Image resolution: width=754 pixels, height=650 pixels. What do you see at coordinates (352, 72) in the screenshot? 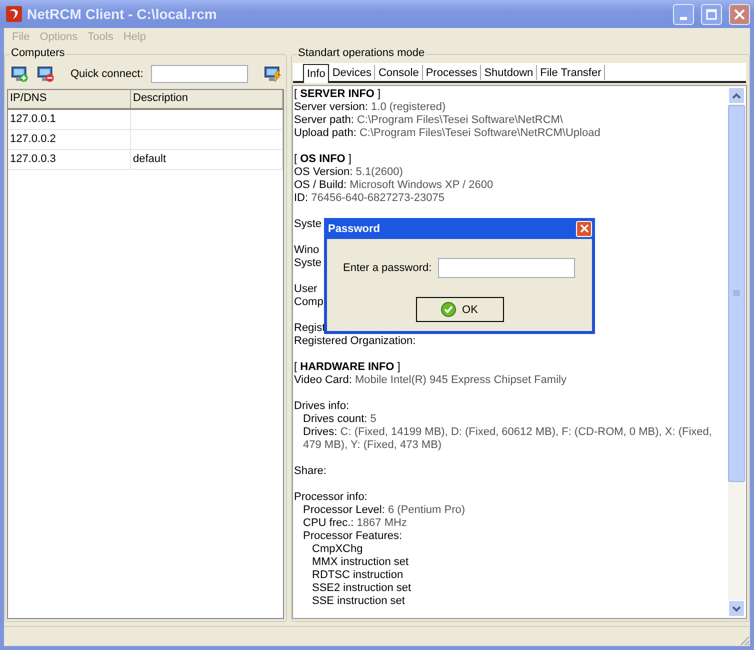
I see `tab: Devices` at bounding box center [352, 72].